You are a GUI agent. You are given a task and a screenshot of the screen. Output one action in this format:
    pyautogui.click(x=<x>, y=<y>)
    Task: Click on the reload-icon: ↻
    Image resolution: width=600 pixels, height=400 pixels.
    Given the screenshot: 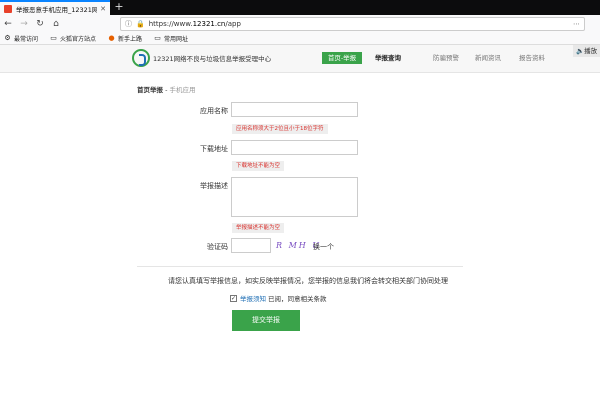 What is the action you would take?
    pyautogui.click(x=40, y=24)
    